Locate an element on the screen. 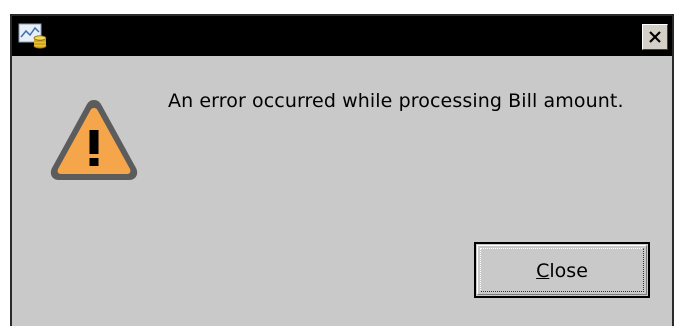 This screenshot has height=328, width=676. window-close-button is located at coordinates (655, 37).